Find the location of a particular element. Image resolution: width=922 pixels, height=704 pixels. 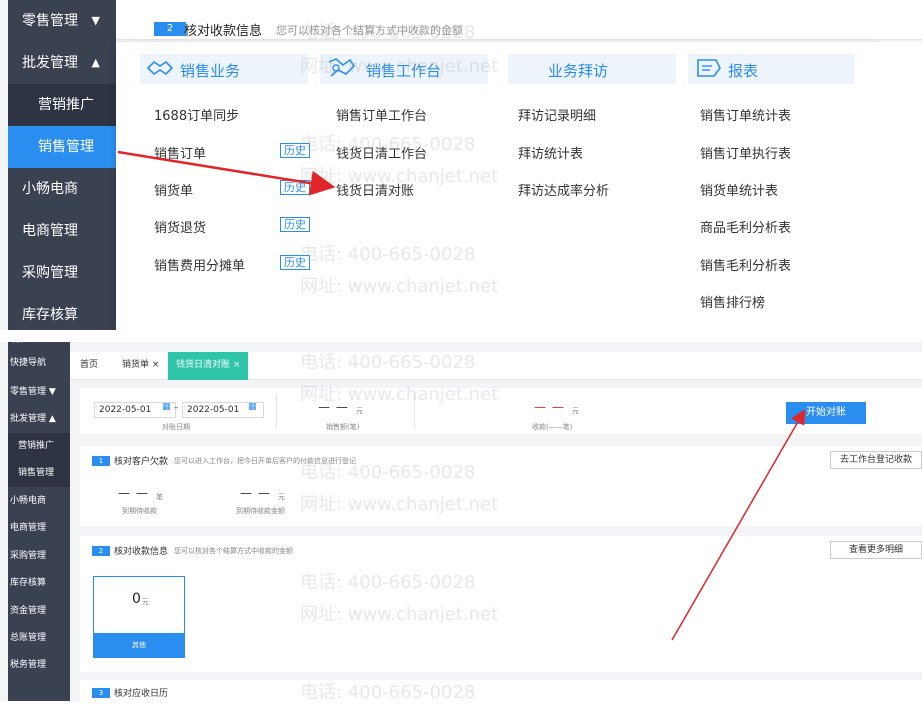

menu-item-sales-order: 销售订单 is located at coordinates (180, 152).